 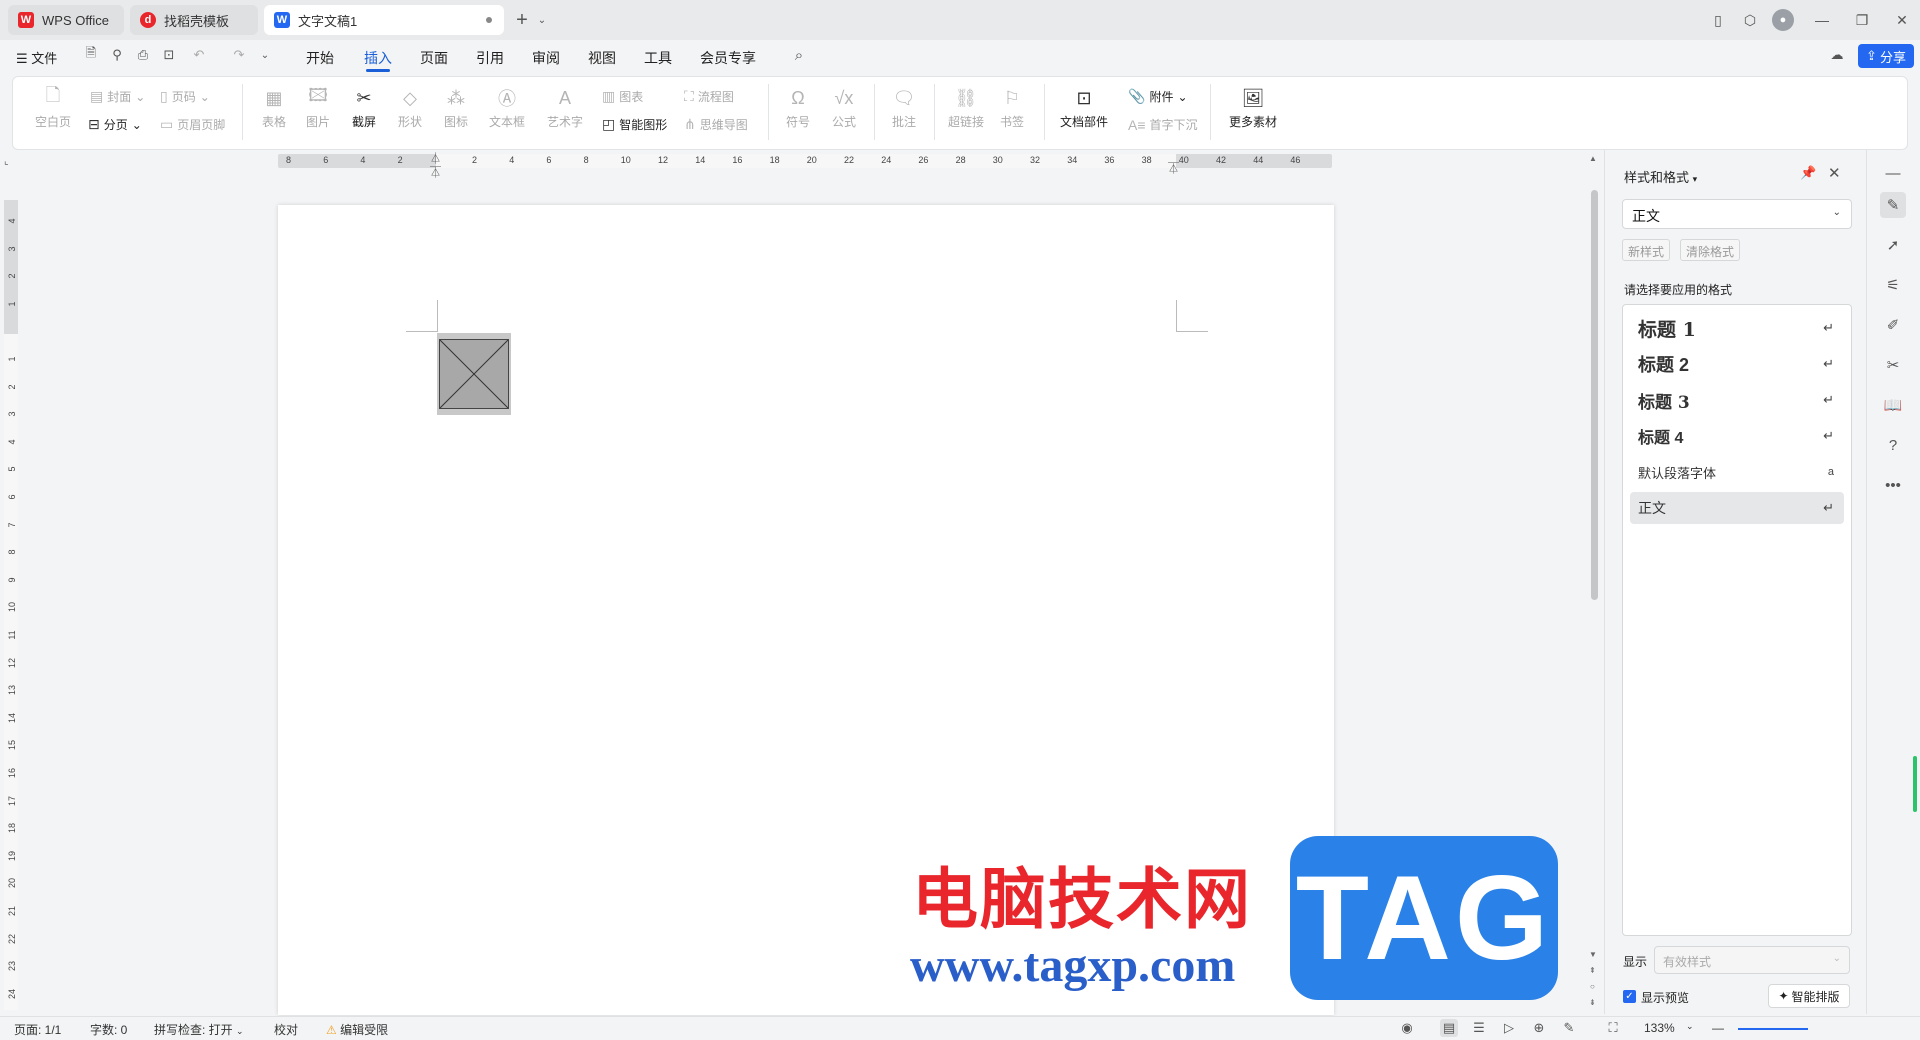 I want to click on drop-cap-button: A≡ 首字下沉, so click(x=1163, y=124).